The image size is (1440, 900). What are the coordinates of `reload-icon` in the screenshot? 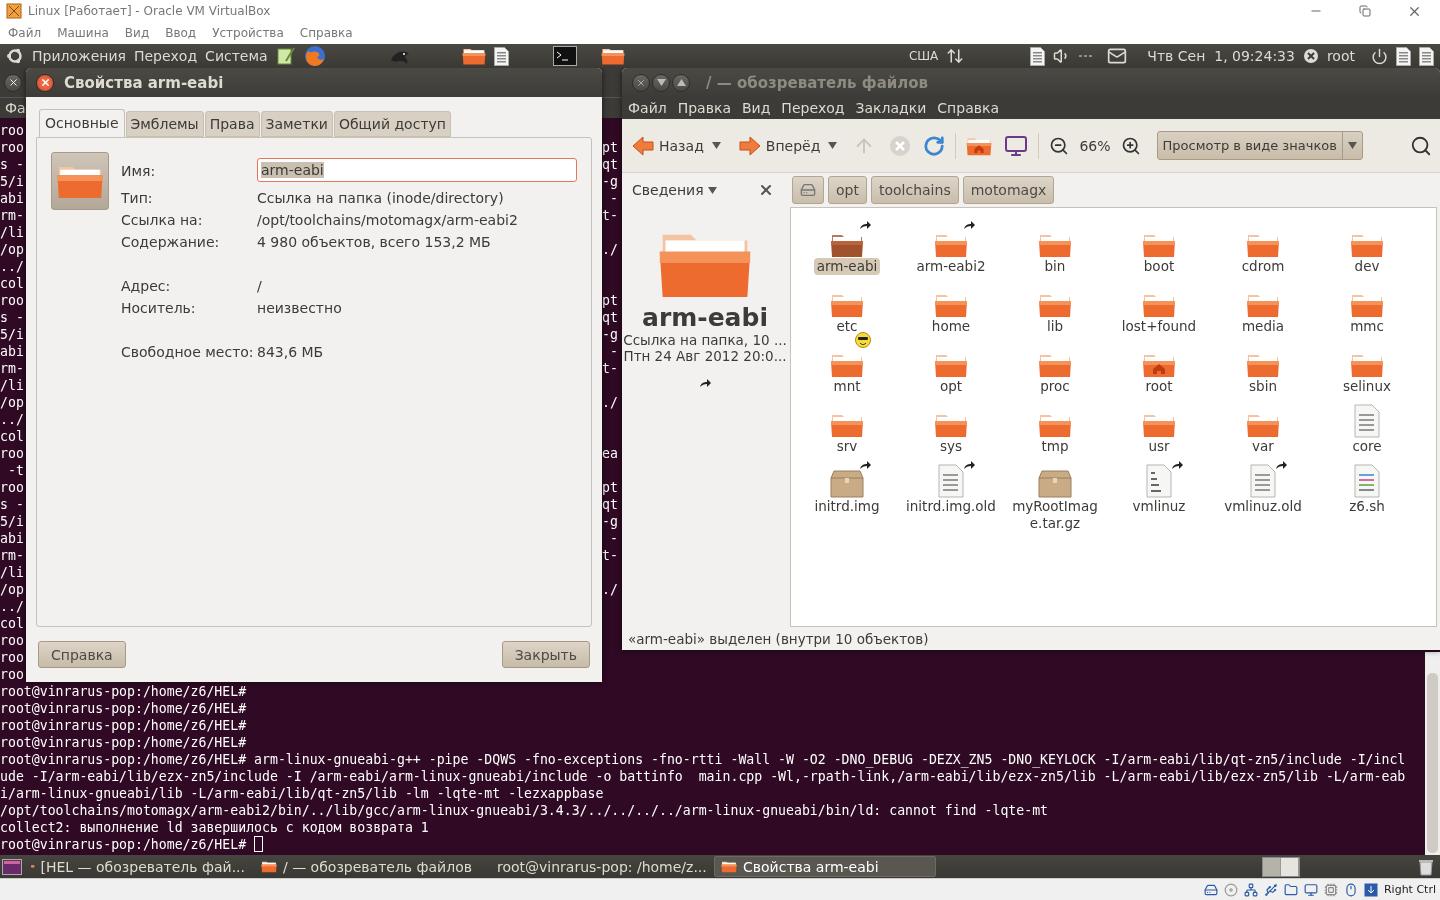 It's located at (934, 145).